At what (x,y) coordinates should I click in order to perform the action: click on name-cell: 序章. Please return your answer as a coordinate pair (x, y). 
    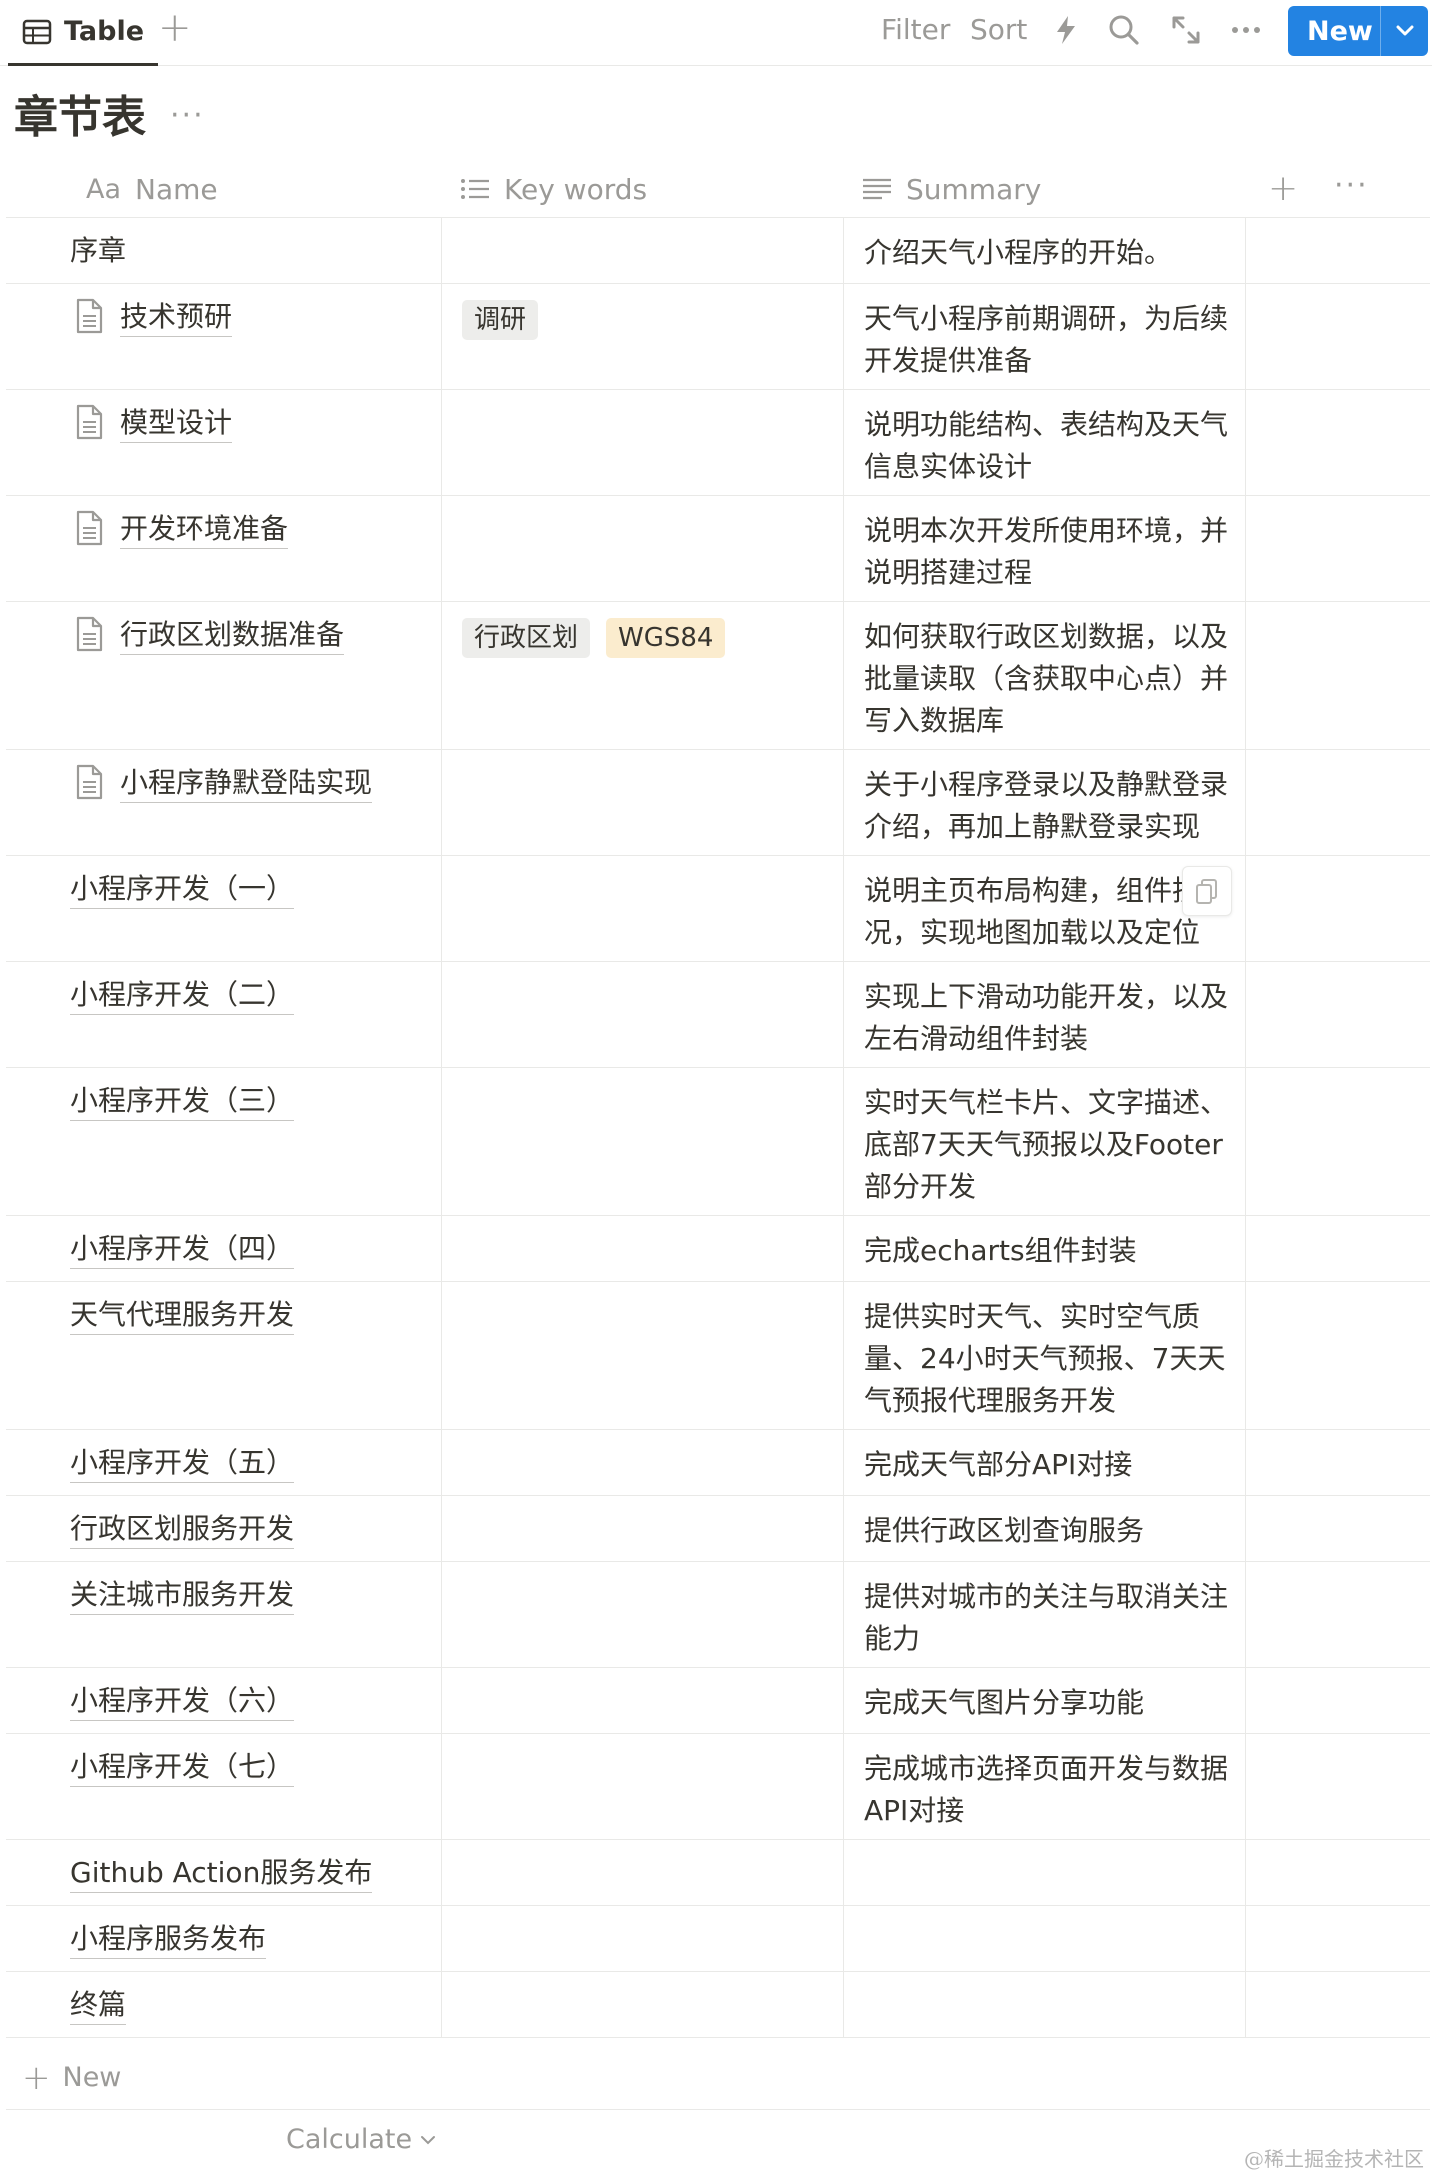
    Looking at the image, I should click on (224, 250).